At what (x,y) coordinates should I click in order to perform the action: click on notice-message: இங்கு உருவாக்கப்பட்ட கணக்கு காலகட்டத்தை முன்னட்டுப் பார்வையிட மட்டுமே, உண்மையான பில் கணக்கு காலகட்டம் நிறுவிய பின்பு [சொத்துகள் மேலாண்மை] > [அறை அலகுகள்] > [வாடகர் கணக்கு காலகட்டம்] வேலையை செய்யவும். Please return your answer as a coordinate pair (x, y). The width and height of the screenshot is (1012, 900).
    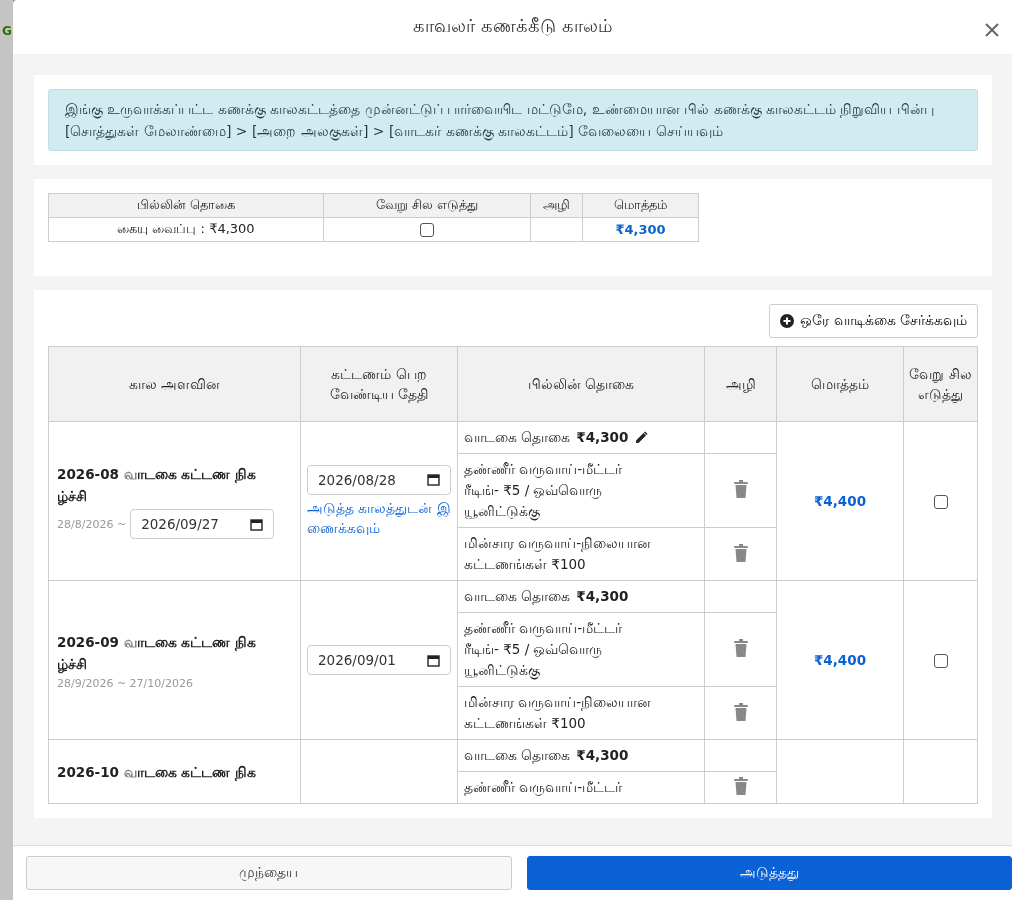
    Looking at the image, I should click on (513, 120).